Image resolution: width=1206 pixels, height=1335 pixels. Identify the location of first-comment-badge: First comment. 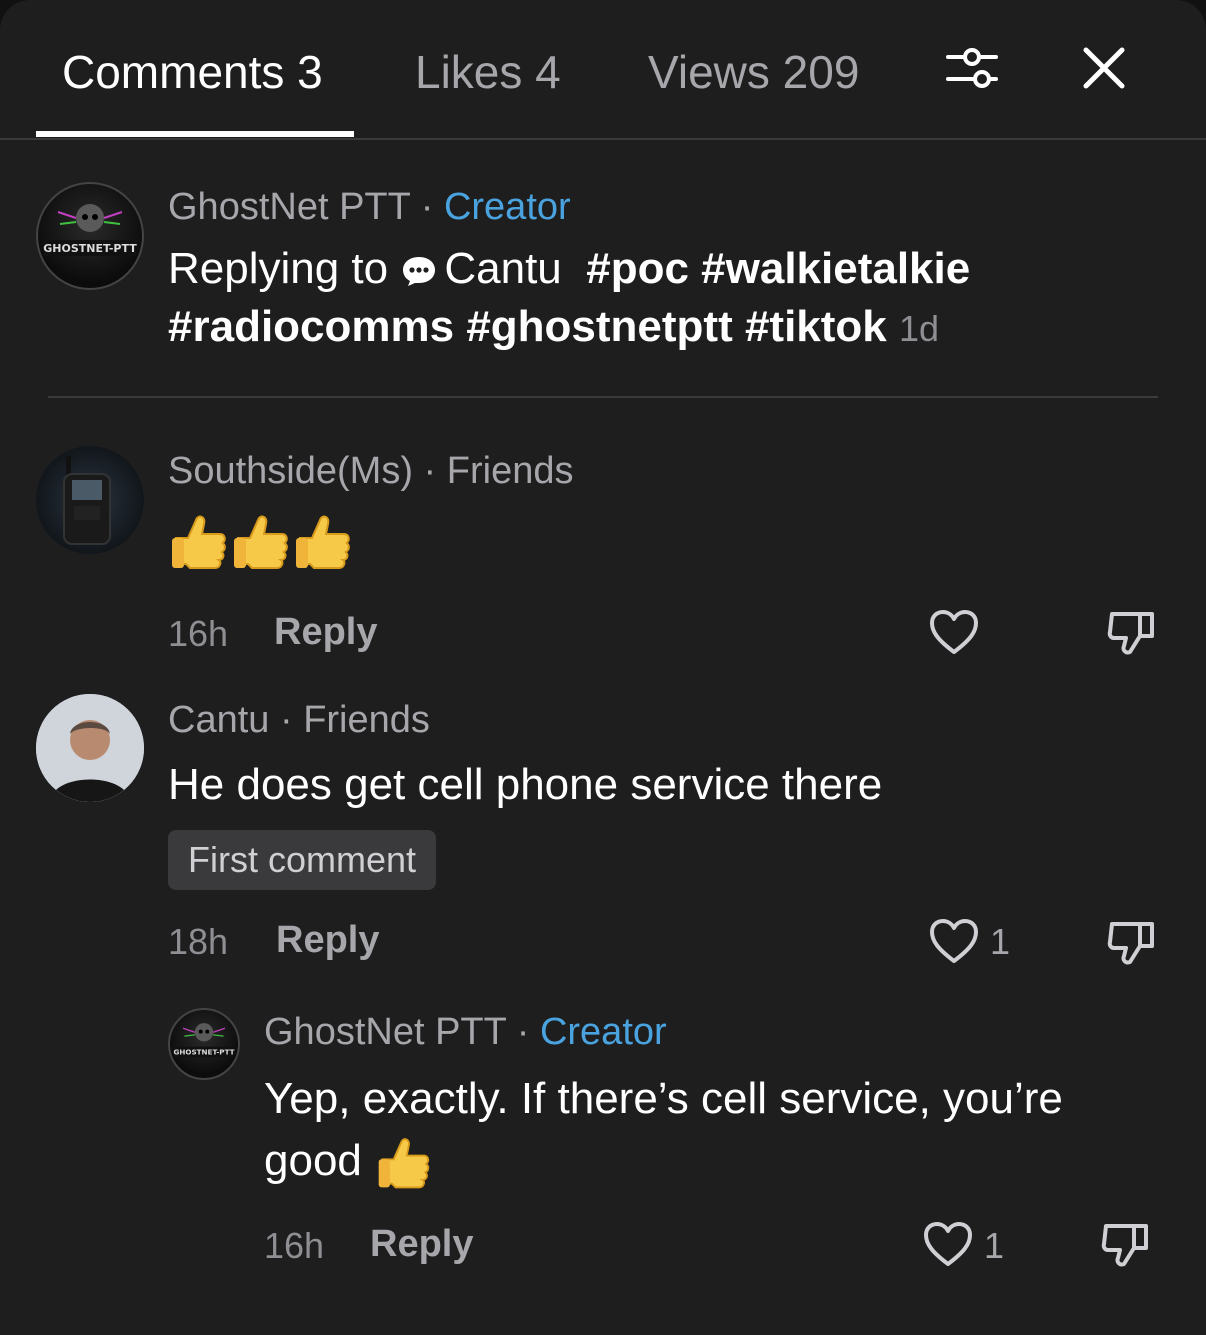
(302, 860).